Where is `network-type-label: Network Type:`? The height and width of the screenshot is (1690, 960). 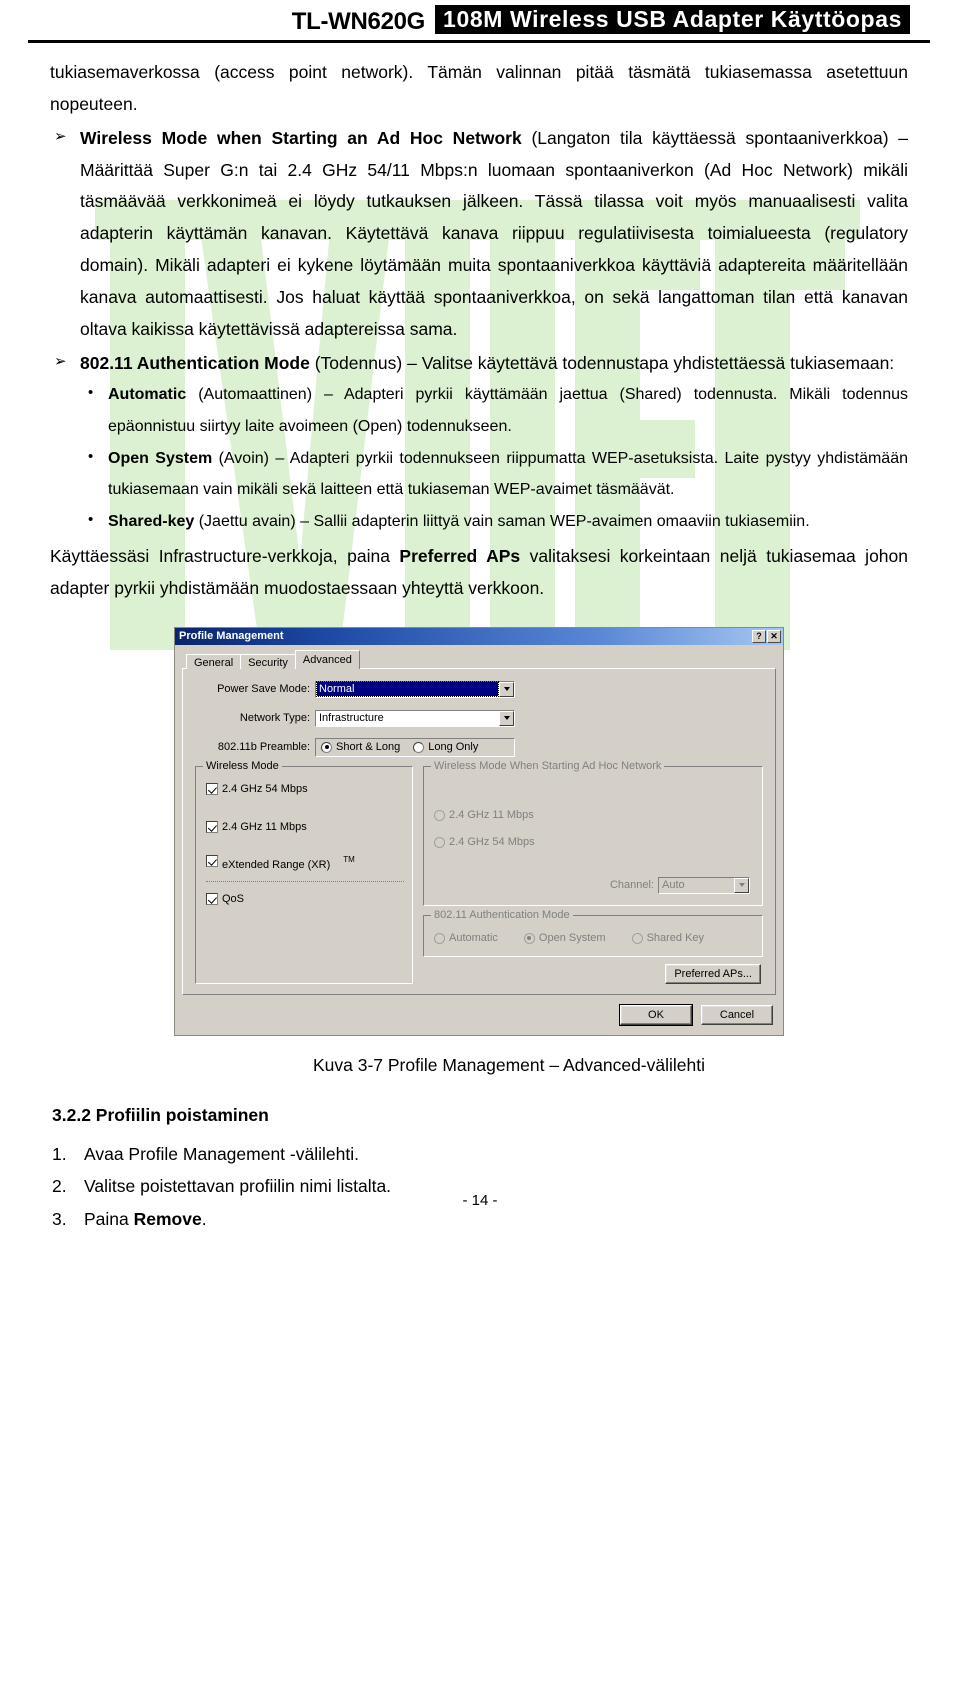
network-type-label: Network Type: is located at coordinates (274, 718).